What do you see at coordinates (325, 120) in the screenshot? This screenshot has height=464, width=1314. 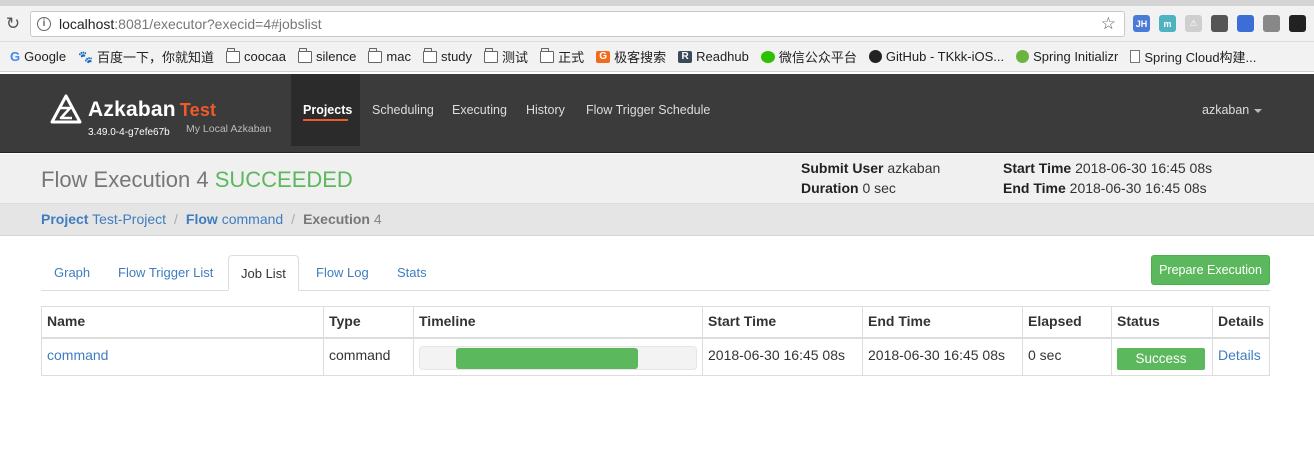 I see `nav-active-underline` at bounding box center [325, 120].